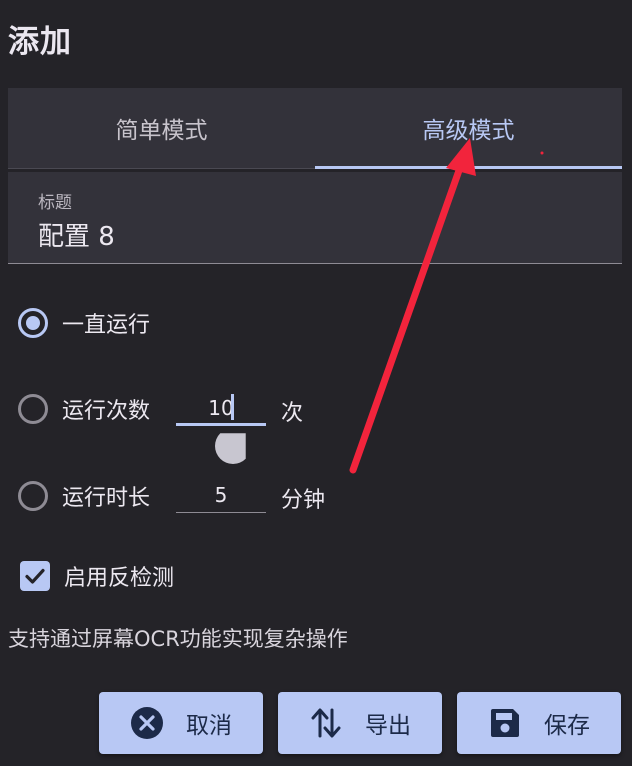 Image resolution: width=632 pixels, height=766 pixels. What do you see at coordinates (326, 723) in the screenshot?
I see `swap-vertical-icon` at bounding box center [326, 723].